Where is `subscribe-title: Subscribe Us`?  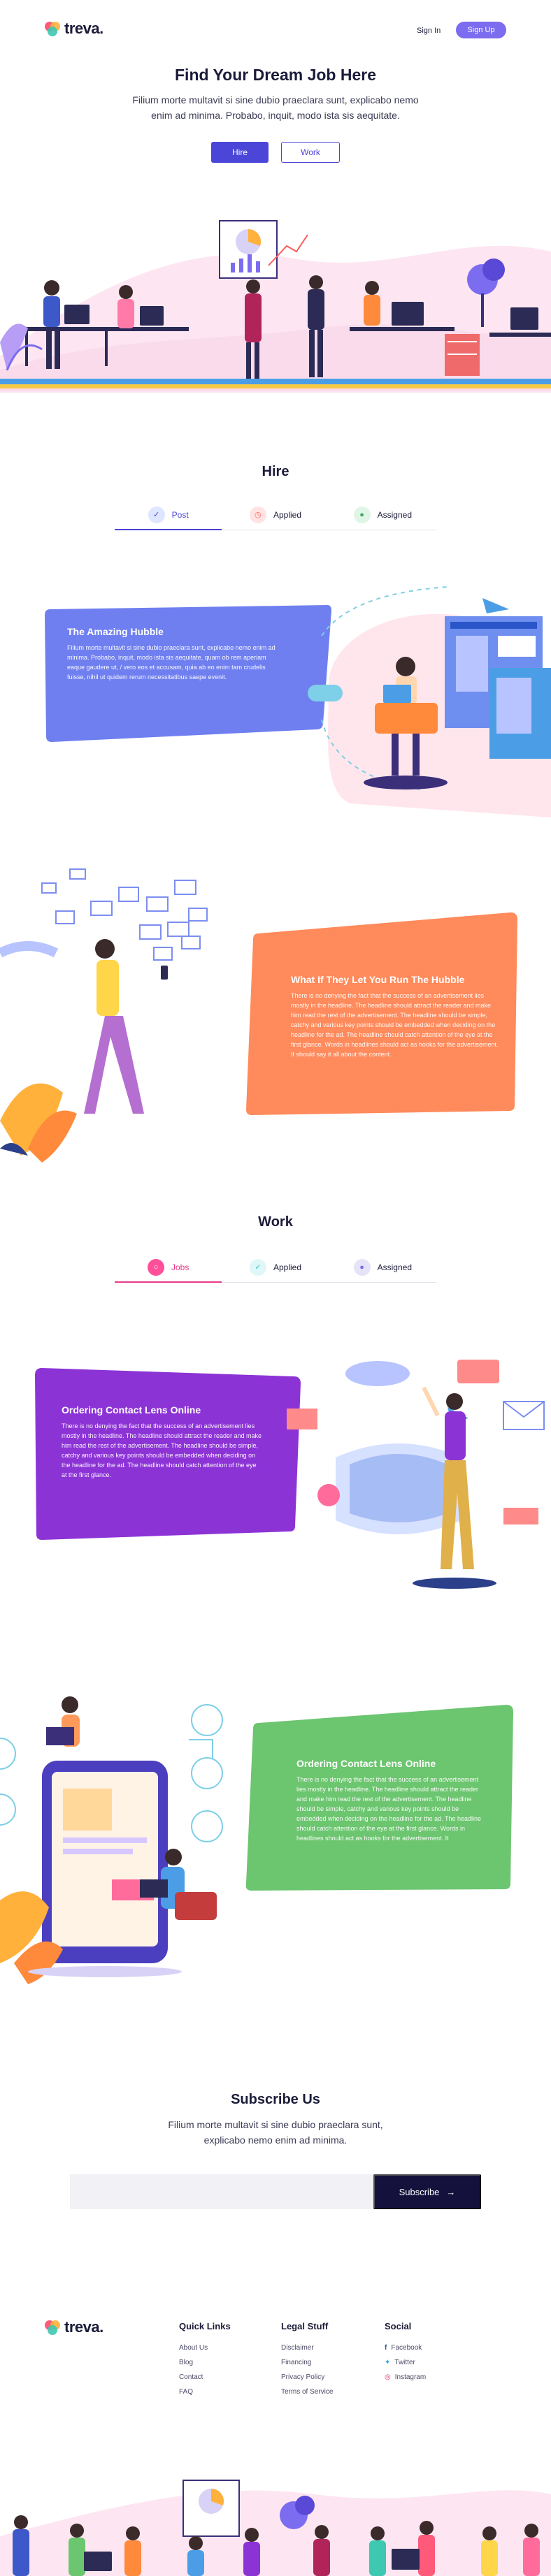 subscribe-title: Subscribe Us is located at coordinates (275, 2099).